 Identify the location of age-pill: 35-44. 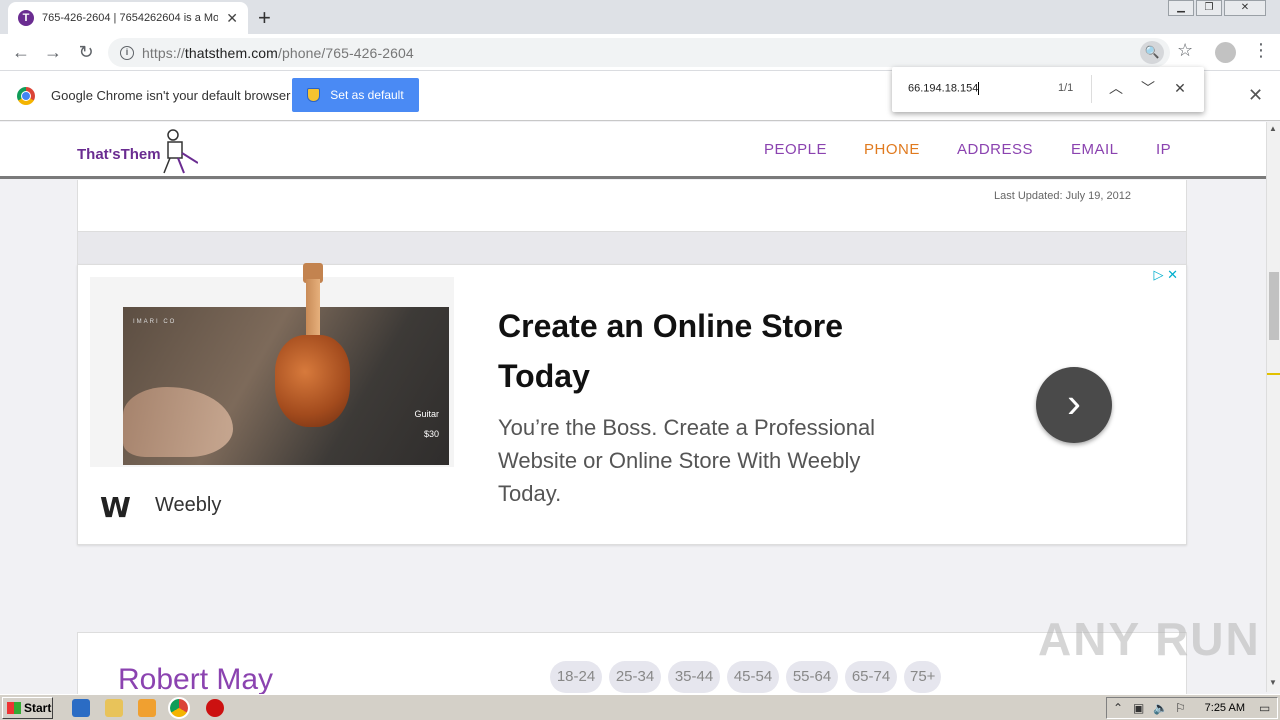
(694, 677).